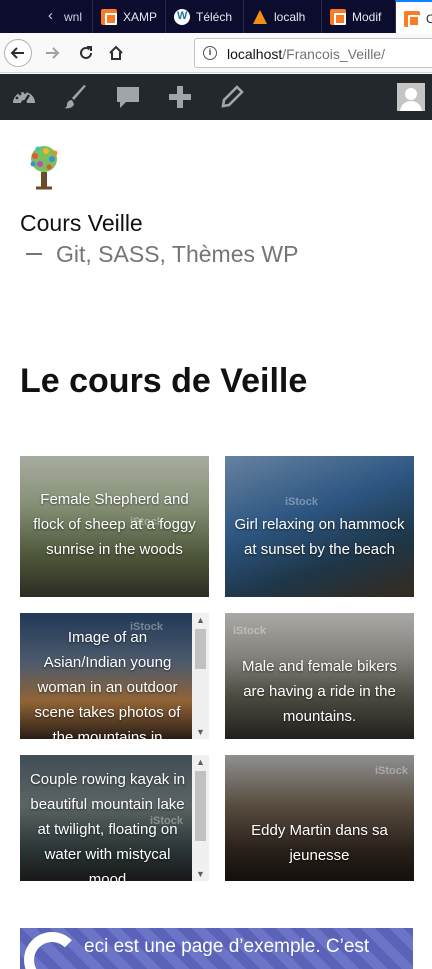 This screenshot has height=969, width=432. I want to click on url-text: localhost/Francois_Veille/, so click(306, 54).